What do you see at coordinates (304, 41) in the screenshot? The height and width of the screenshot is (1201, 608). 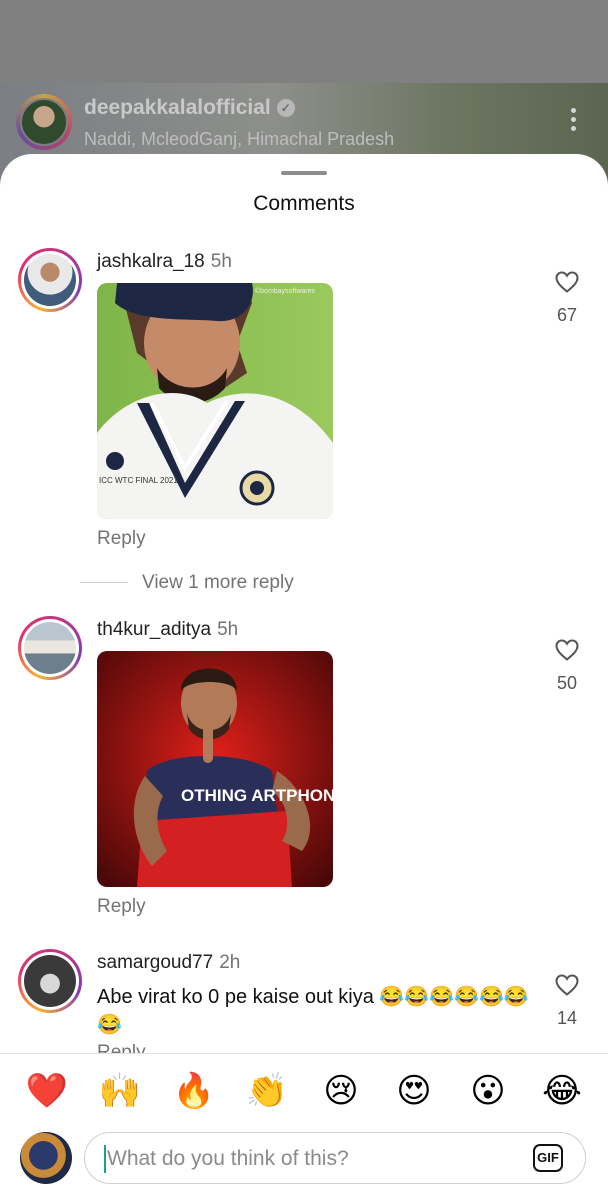 I see `status-area` at bounding box center [304, 41].